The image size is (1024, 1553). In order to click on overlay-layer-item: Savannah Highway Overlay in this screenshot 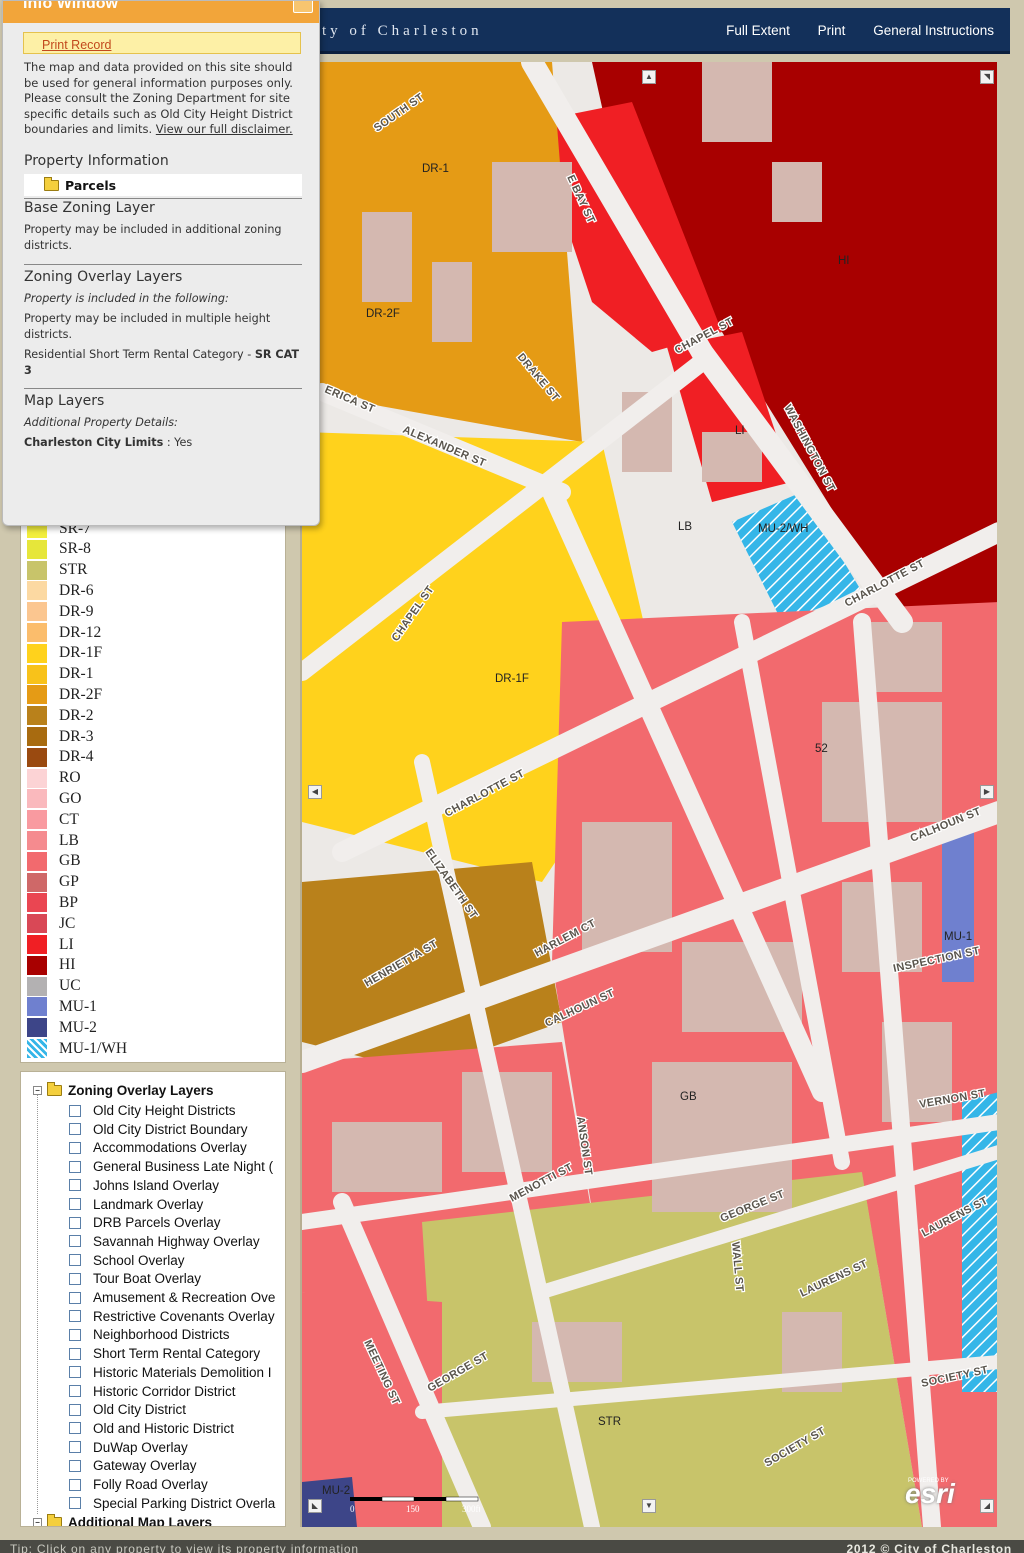, I will do `click(164, 1241)`.